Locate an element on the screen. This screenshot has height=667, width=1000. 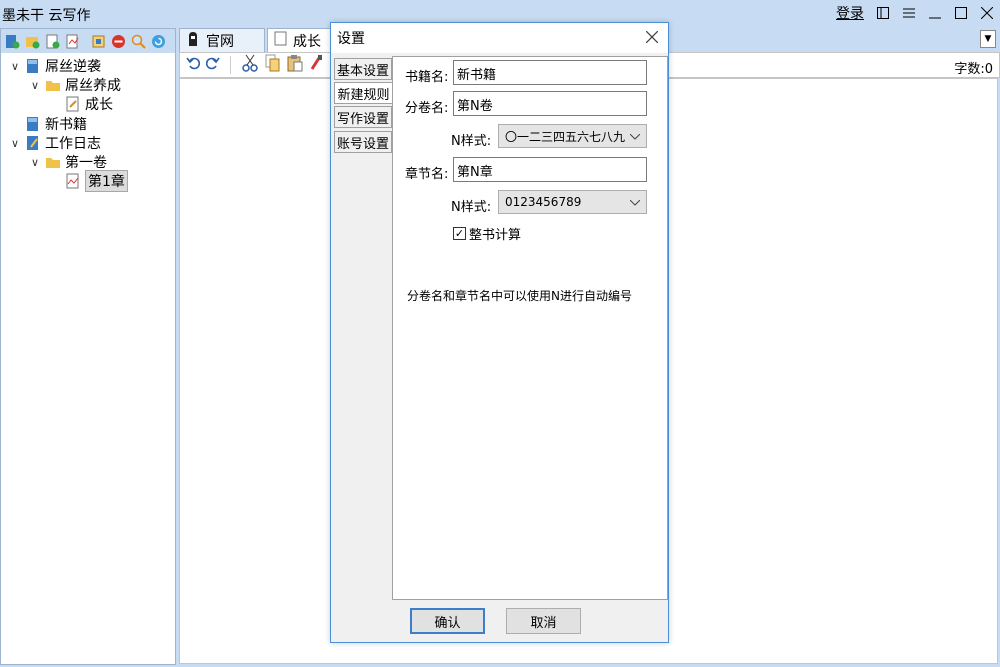
app-title: 墨未干 云写作 is located at coordinates (46, 16).